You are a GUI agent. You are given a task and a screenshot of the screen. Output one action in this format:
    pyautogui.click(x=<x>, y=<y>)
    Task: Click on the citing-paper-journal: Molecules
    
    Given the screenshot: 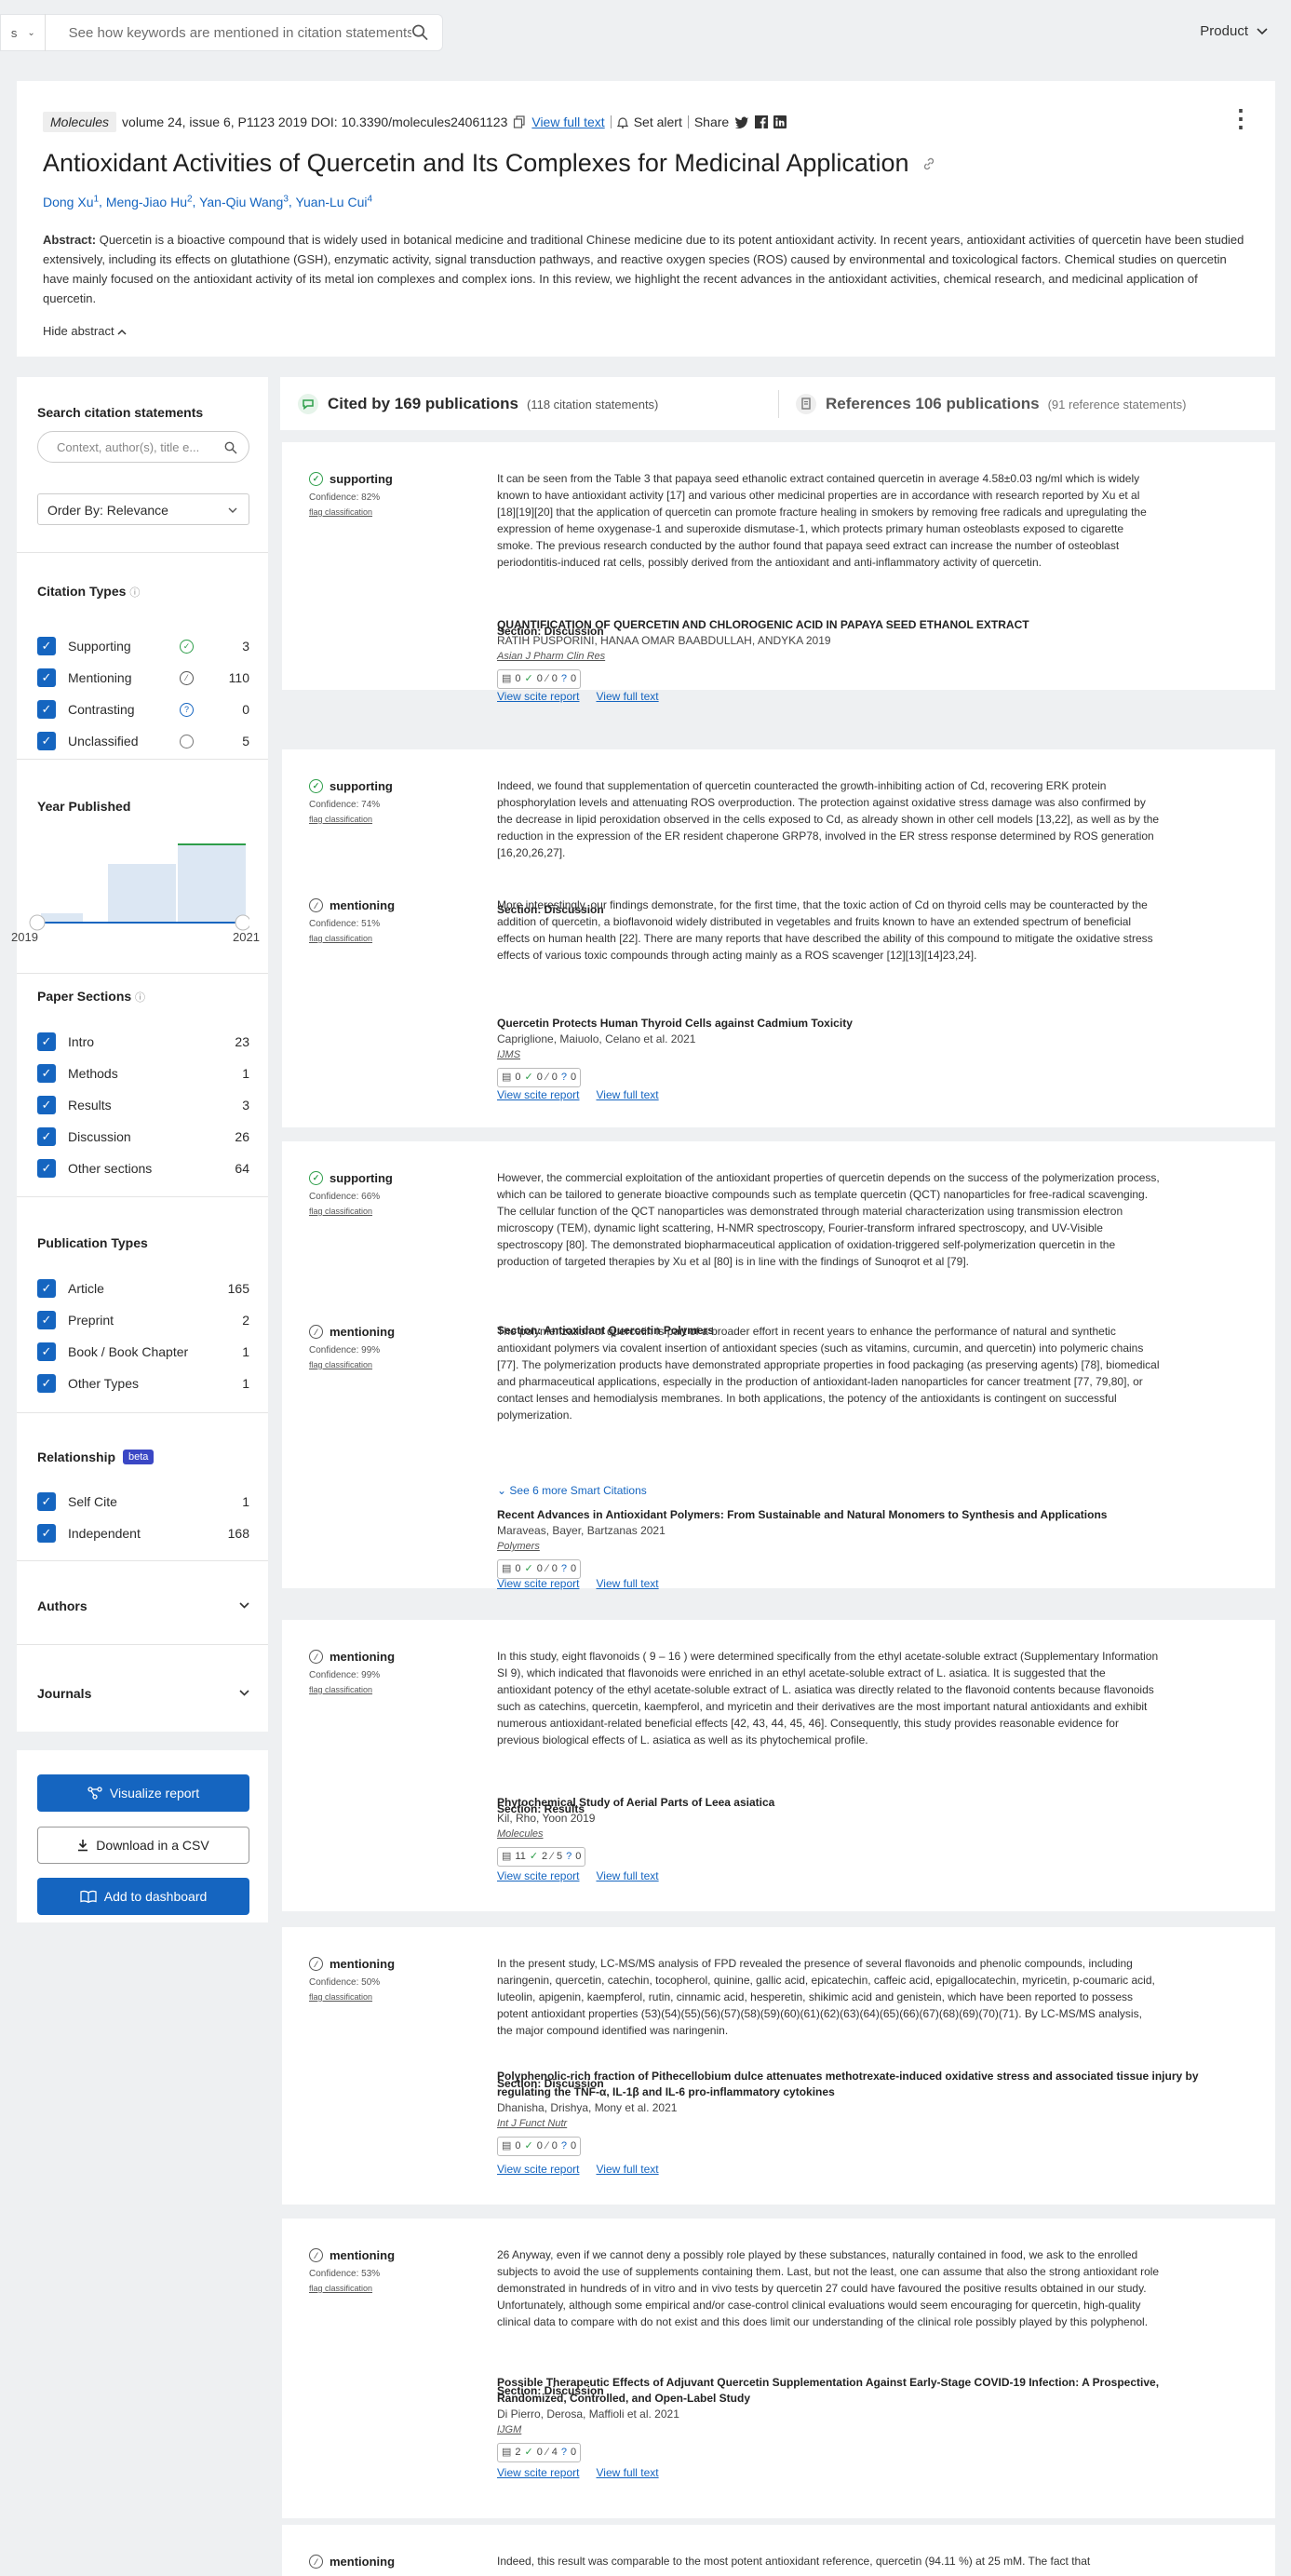 What is the action you would take?
    pyautogui.click(x=850, y=1834)
    